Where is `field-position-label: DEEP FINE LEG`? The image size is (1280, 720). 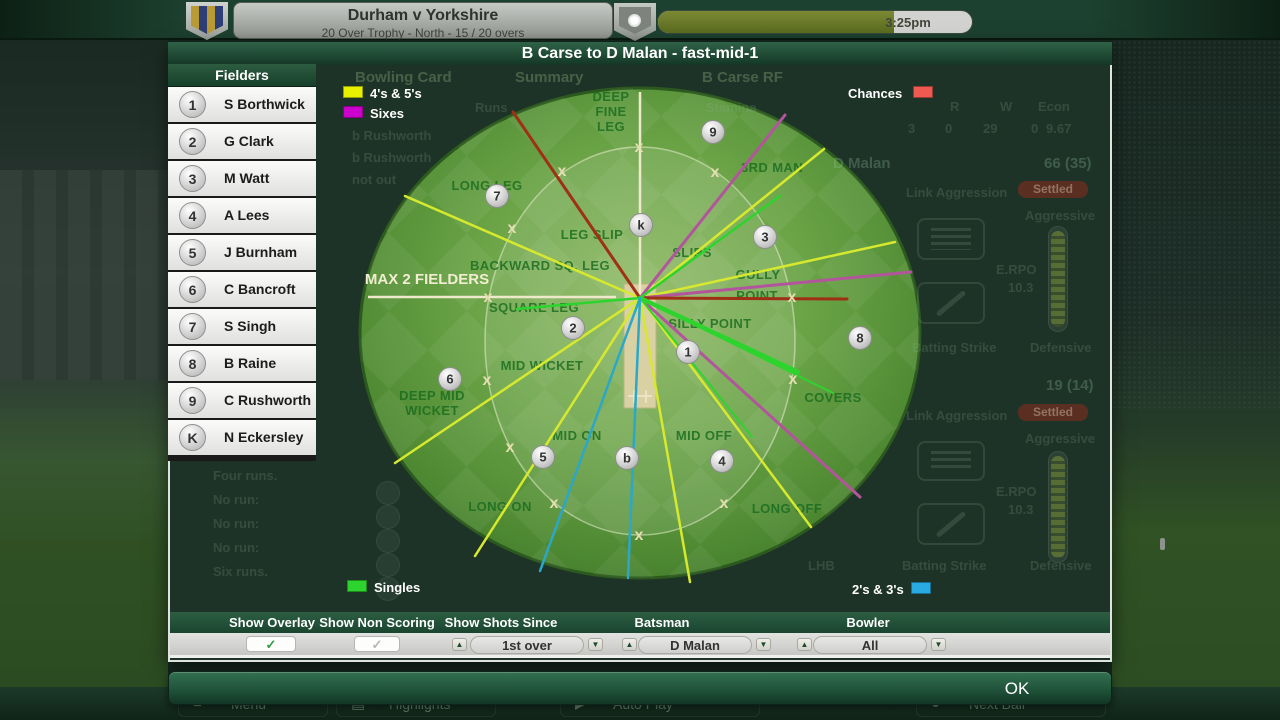 field-position-label: DEEP FINE LEG is located at coordinates (610, 111).